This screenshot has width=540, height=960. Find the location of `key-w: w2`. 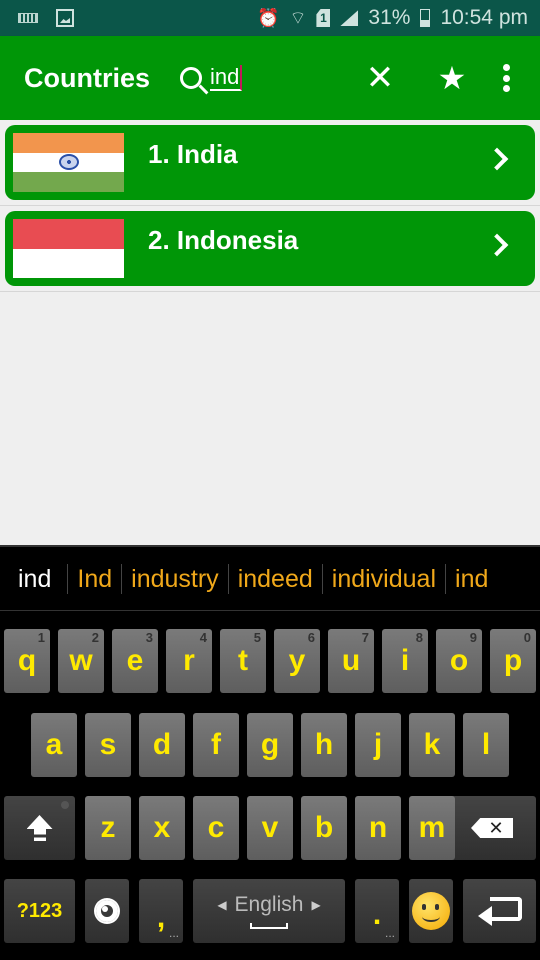

key-w: w2 is located at coordinates (81, 661).